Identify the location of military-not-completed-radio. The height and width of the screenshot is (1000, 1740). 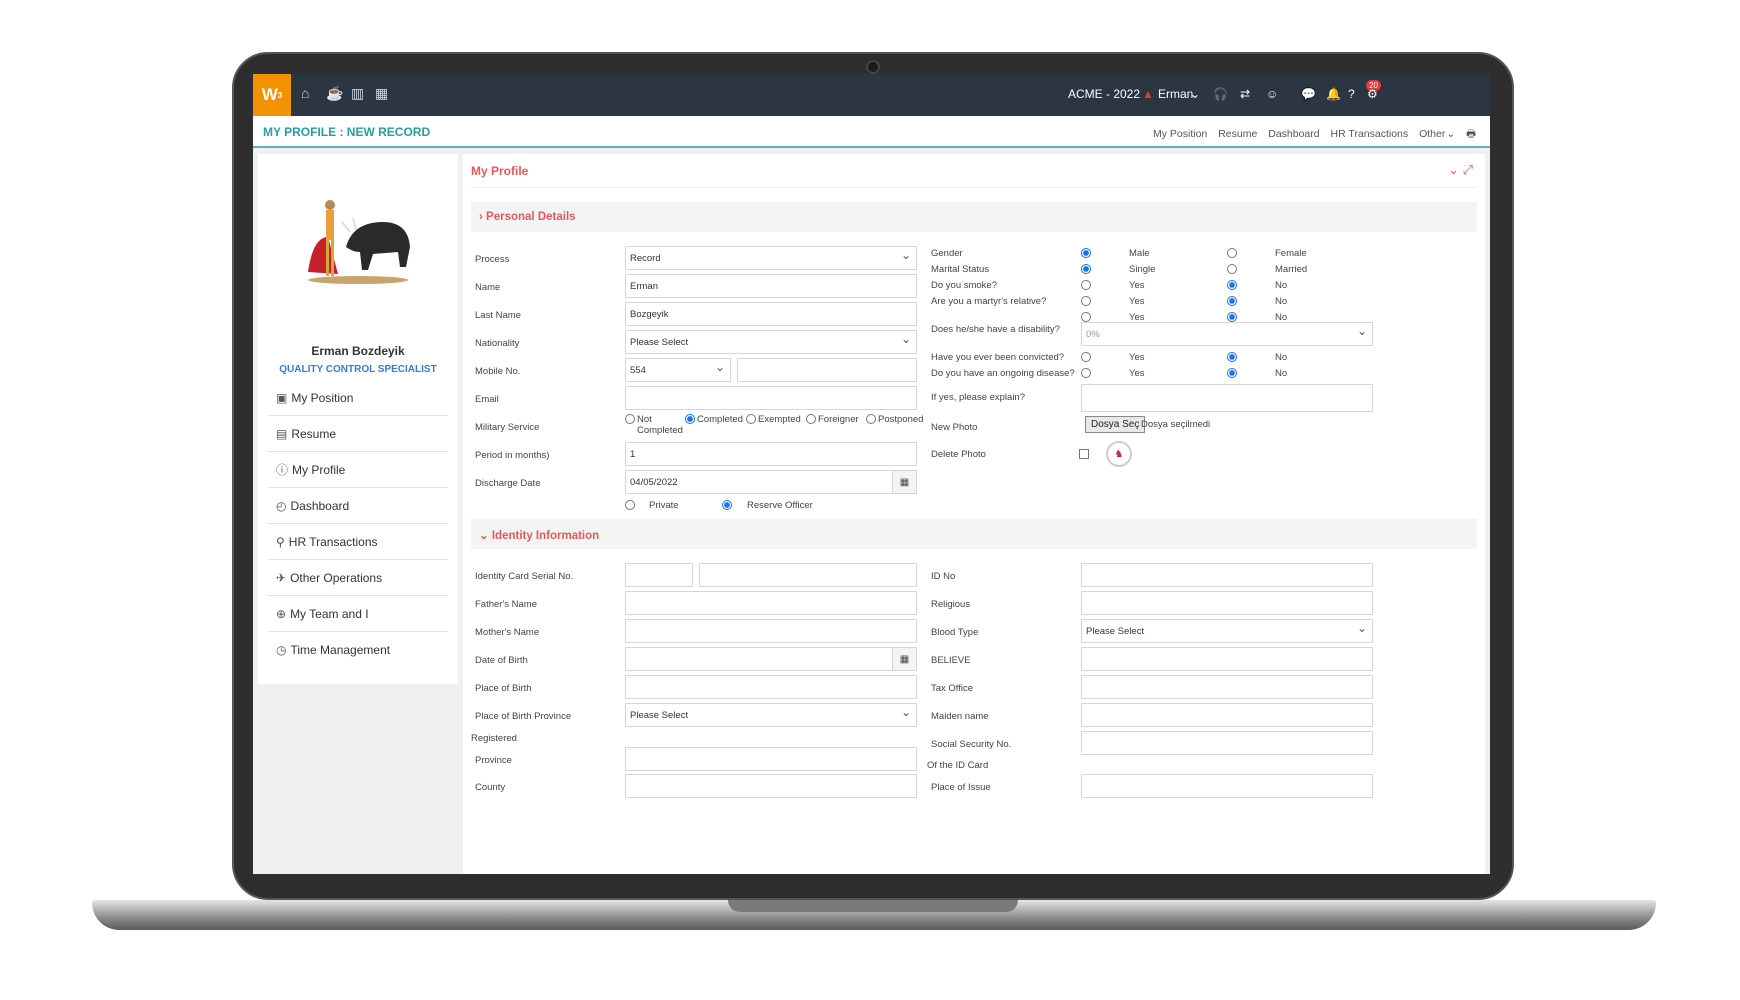
(630, 419).